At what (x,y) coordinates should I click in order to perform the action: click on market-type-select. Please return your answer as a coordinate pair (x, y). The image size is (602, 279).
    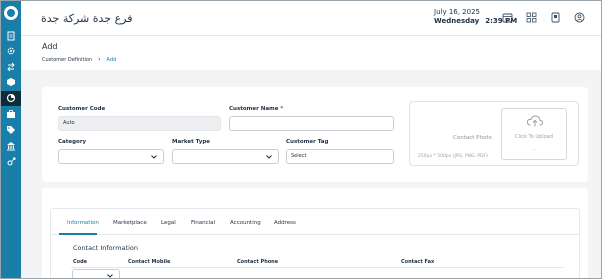
    Looking at the image, I should click on (225, 156).